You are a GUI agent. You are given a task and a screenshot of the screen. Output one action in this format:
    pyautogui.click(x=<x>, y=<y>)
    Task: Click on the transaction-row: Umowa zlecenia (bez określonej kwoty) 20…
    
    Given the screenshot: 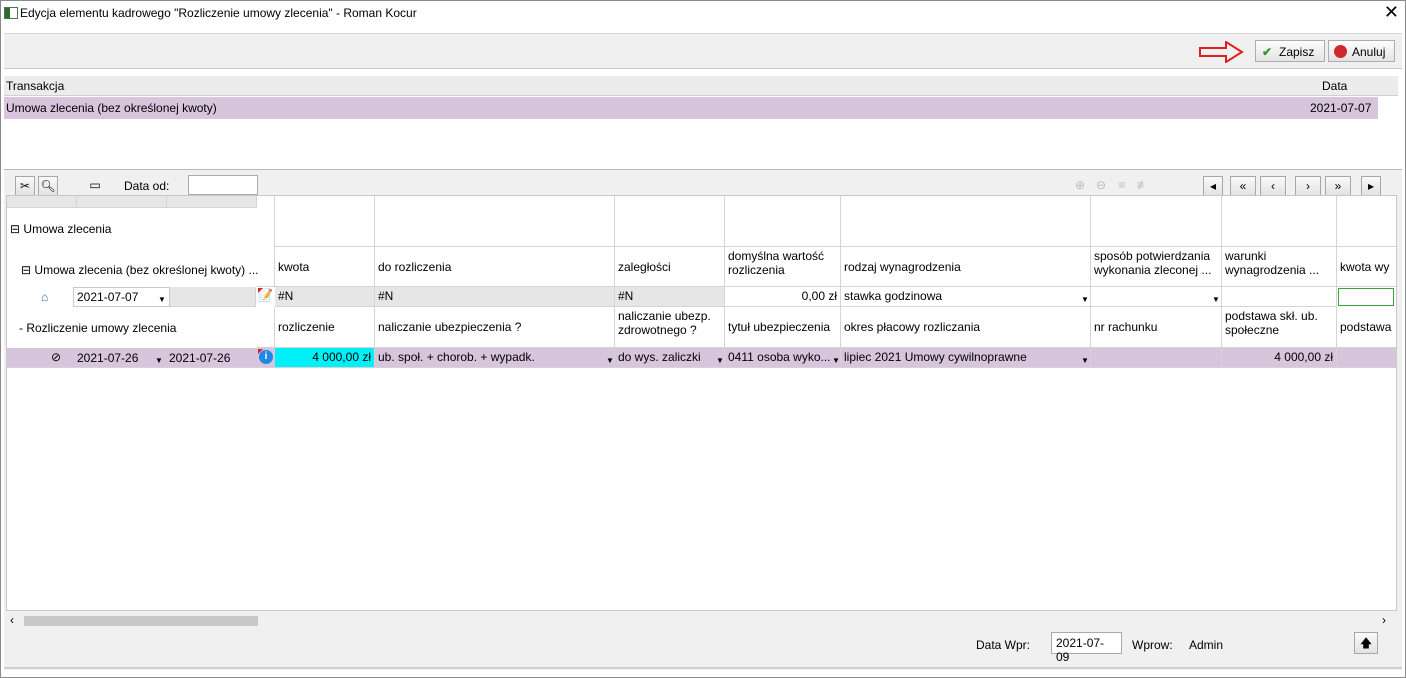 What is the action you would take?
    pyautogui.click(x=691, y=108)
    